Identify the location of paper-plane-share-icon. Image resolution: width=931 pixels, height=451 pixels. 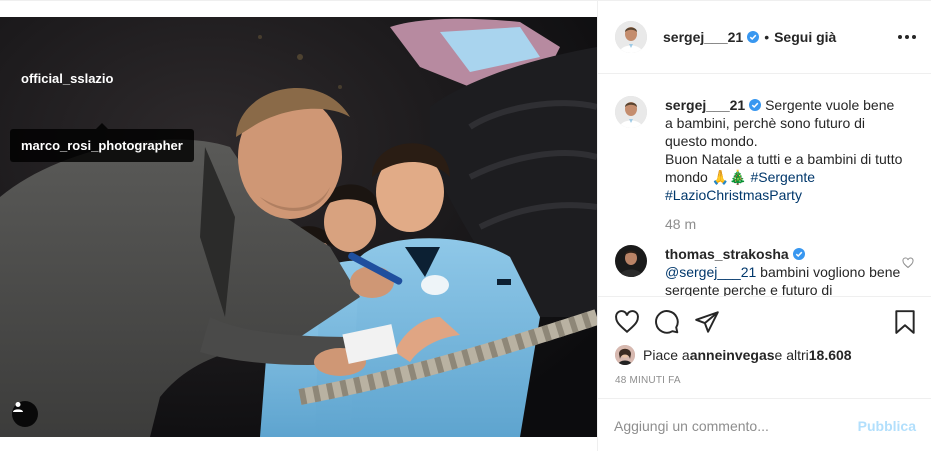
(707, 322).